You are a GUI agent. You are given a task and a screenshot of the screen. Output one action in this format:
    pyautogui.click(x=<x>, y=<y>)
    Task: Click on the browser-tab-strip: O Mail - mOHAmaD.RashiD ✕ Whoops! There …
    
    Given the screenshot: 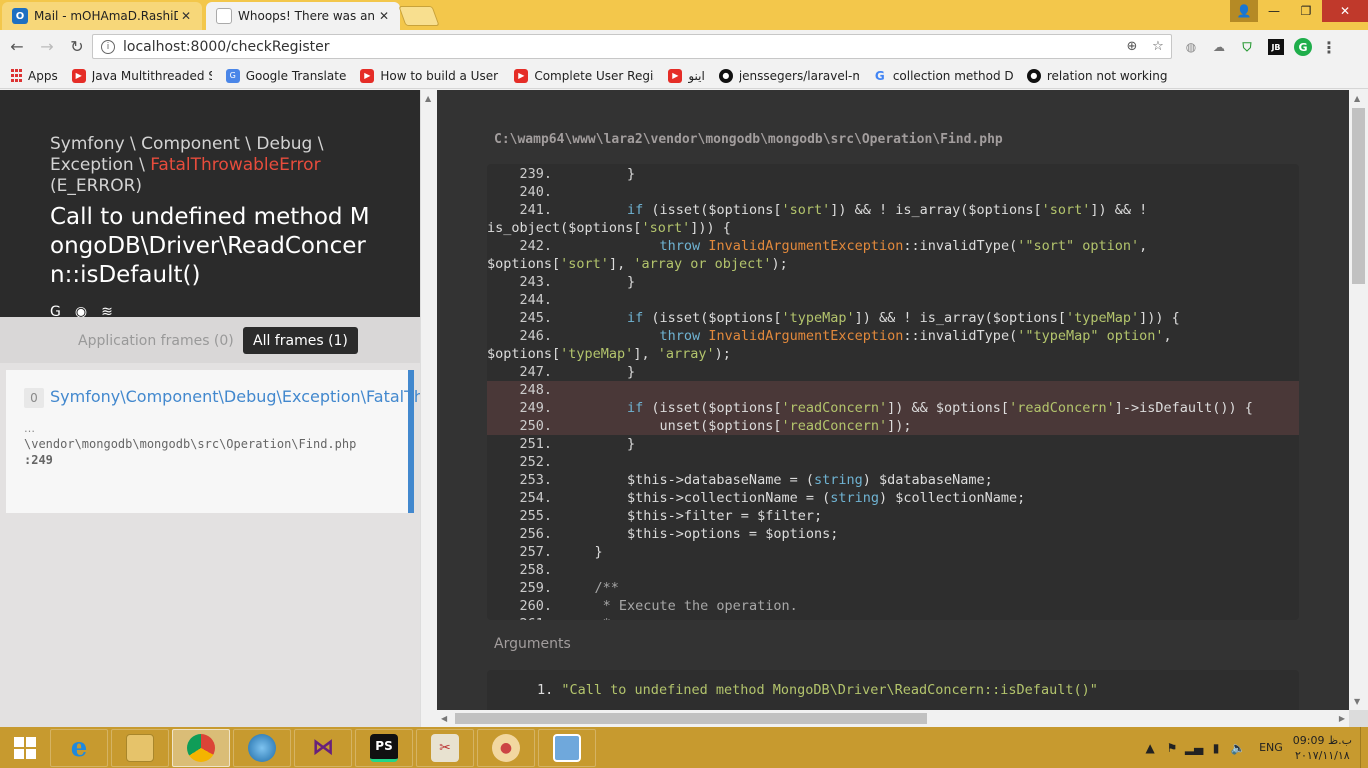 What is the action you would take?
    pyautogui.click(x=684, y=15)
    